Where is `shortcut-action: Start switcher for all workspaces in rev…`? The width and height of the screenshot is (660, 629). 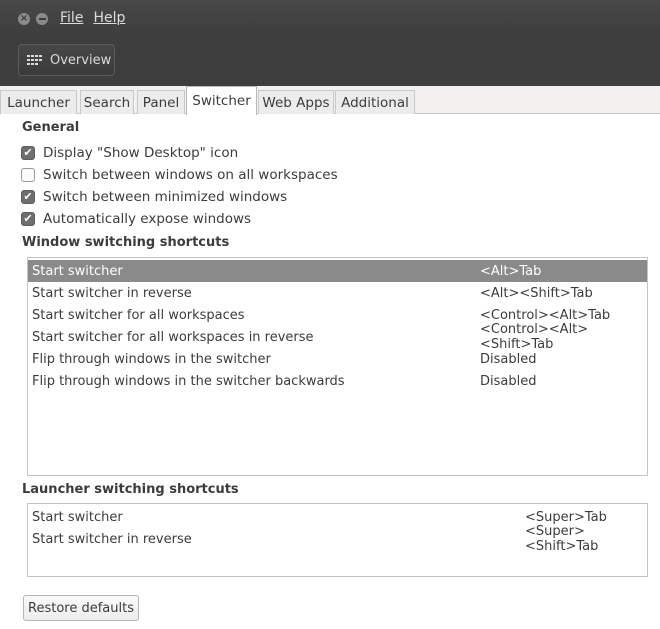 shortcut-action: Start switcher for all workspaces in rev… is located at coordinates (173, 337).